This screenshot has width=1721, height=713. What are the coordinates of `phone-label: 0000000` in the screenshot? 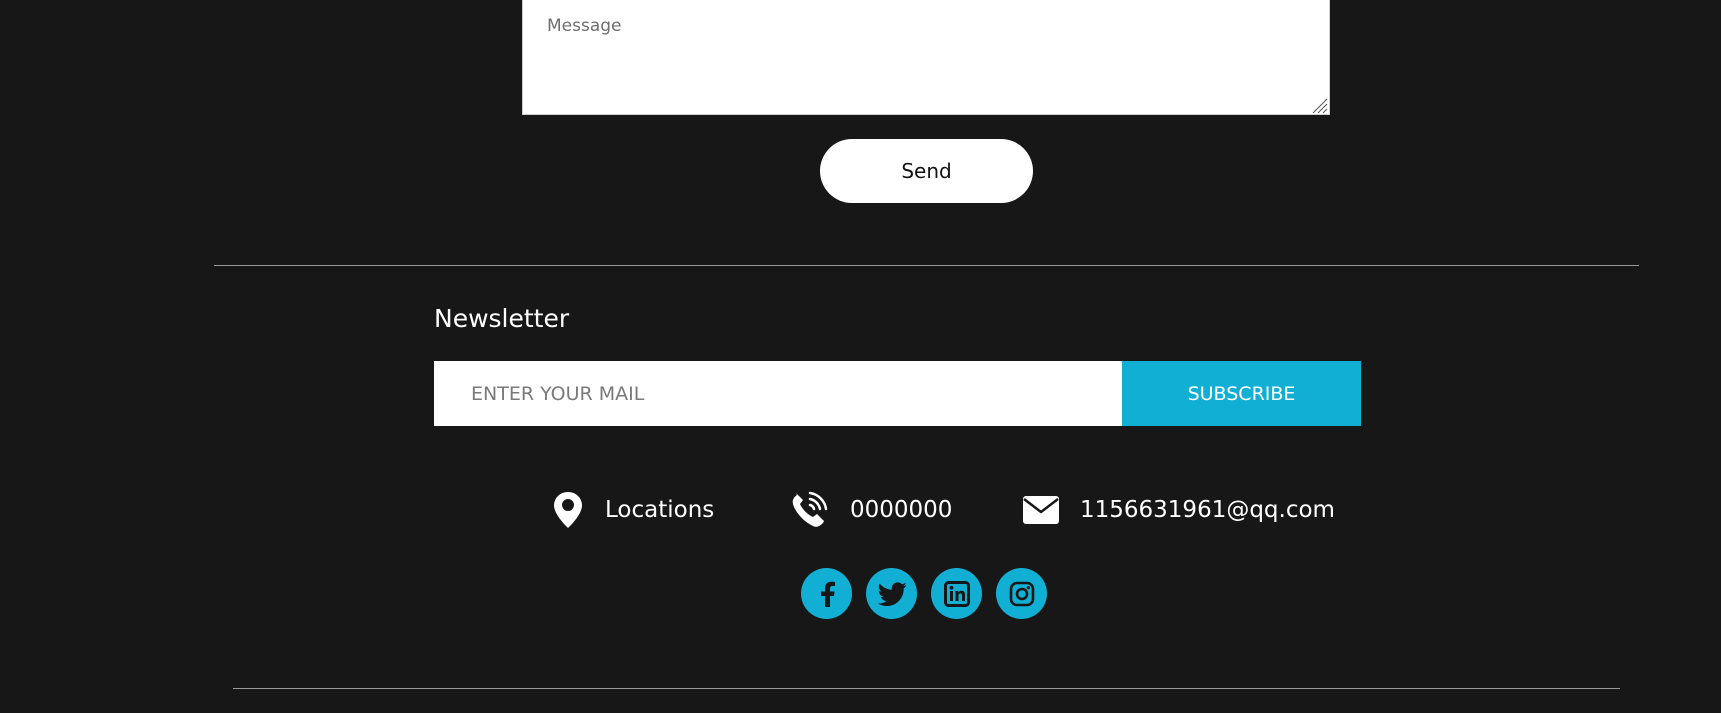 It's located at (901, 510).